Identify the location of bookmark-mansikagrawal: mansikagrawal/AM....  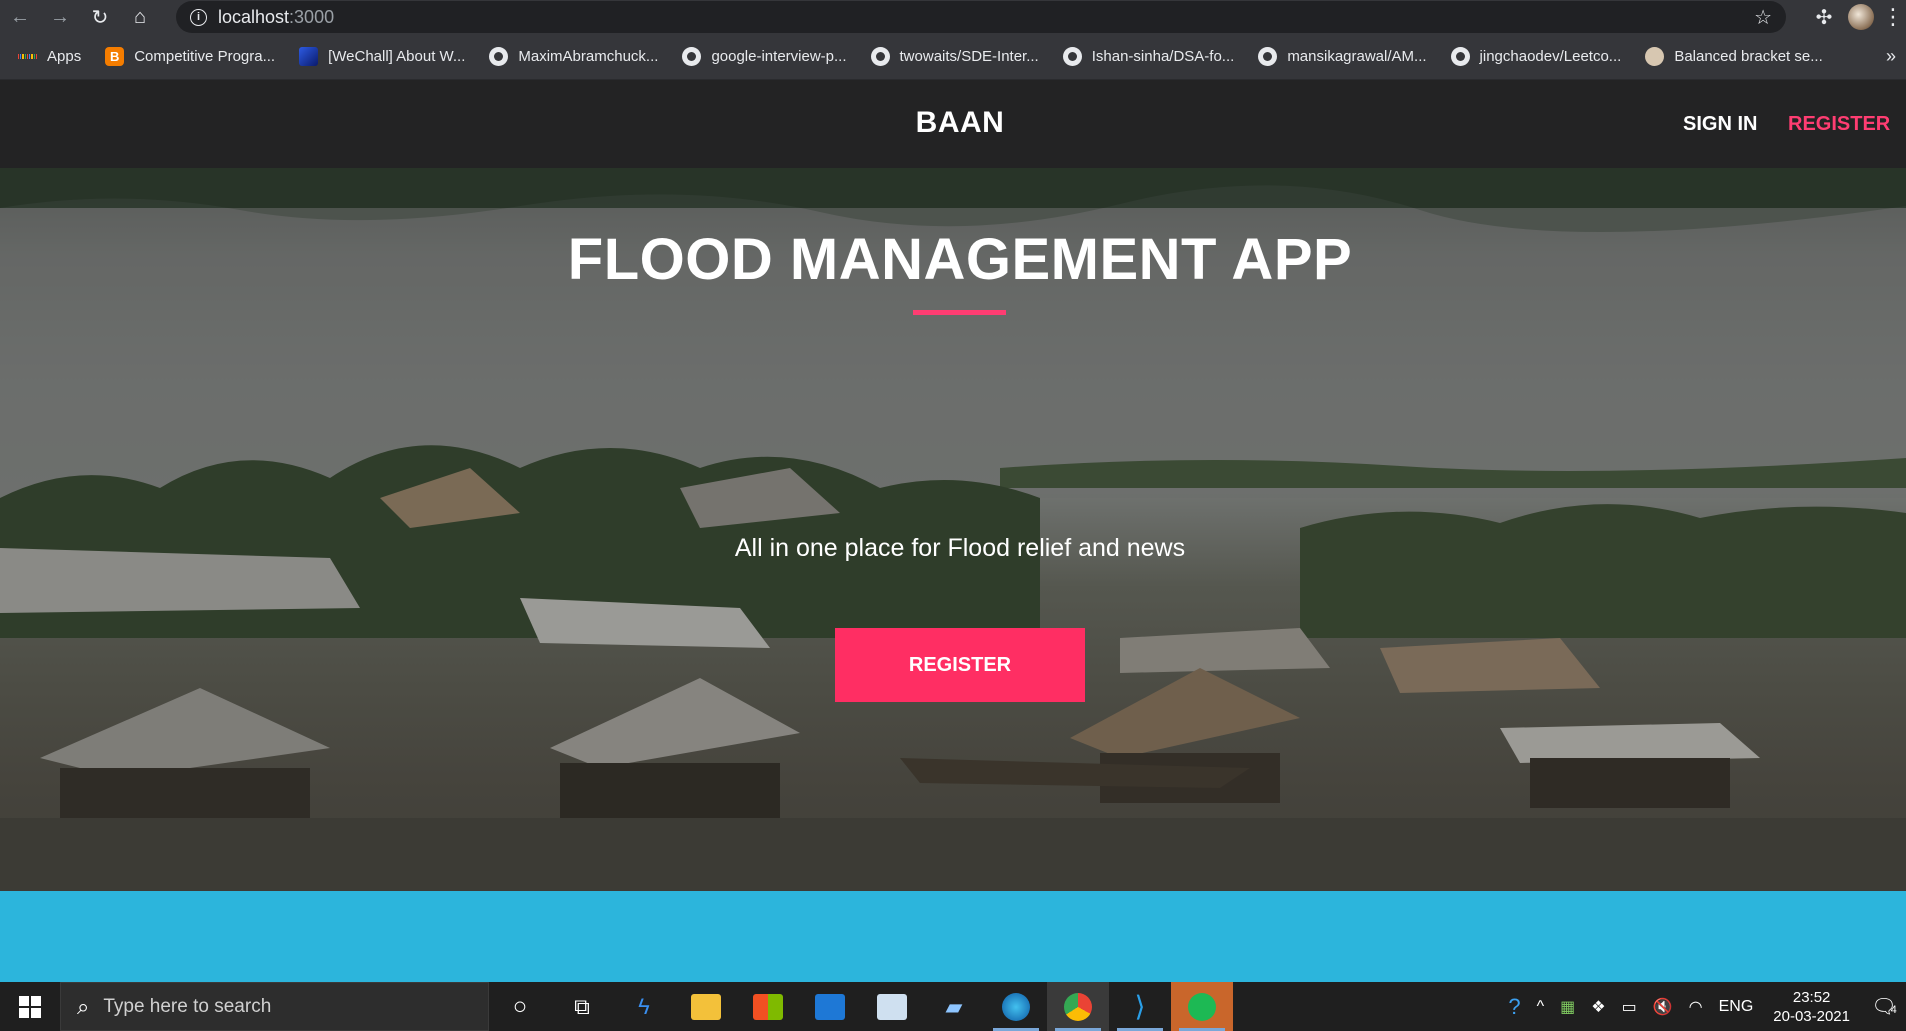
(1342, 56).